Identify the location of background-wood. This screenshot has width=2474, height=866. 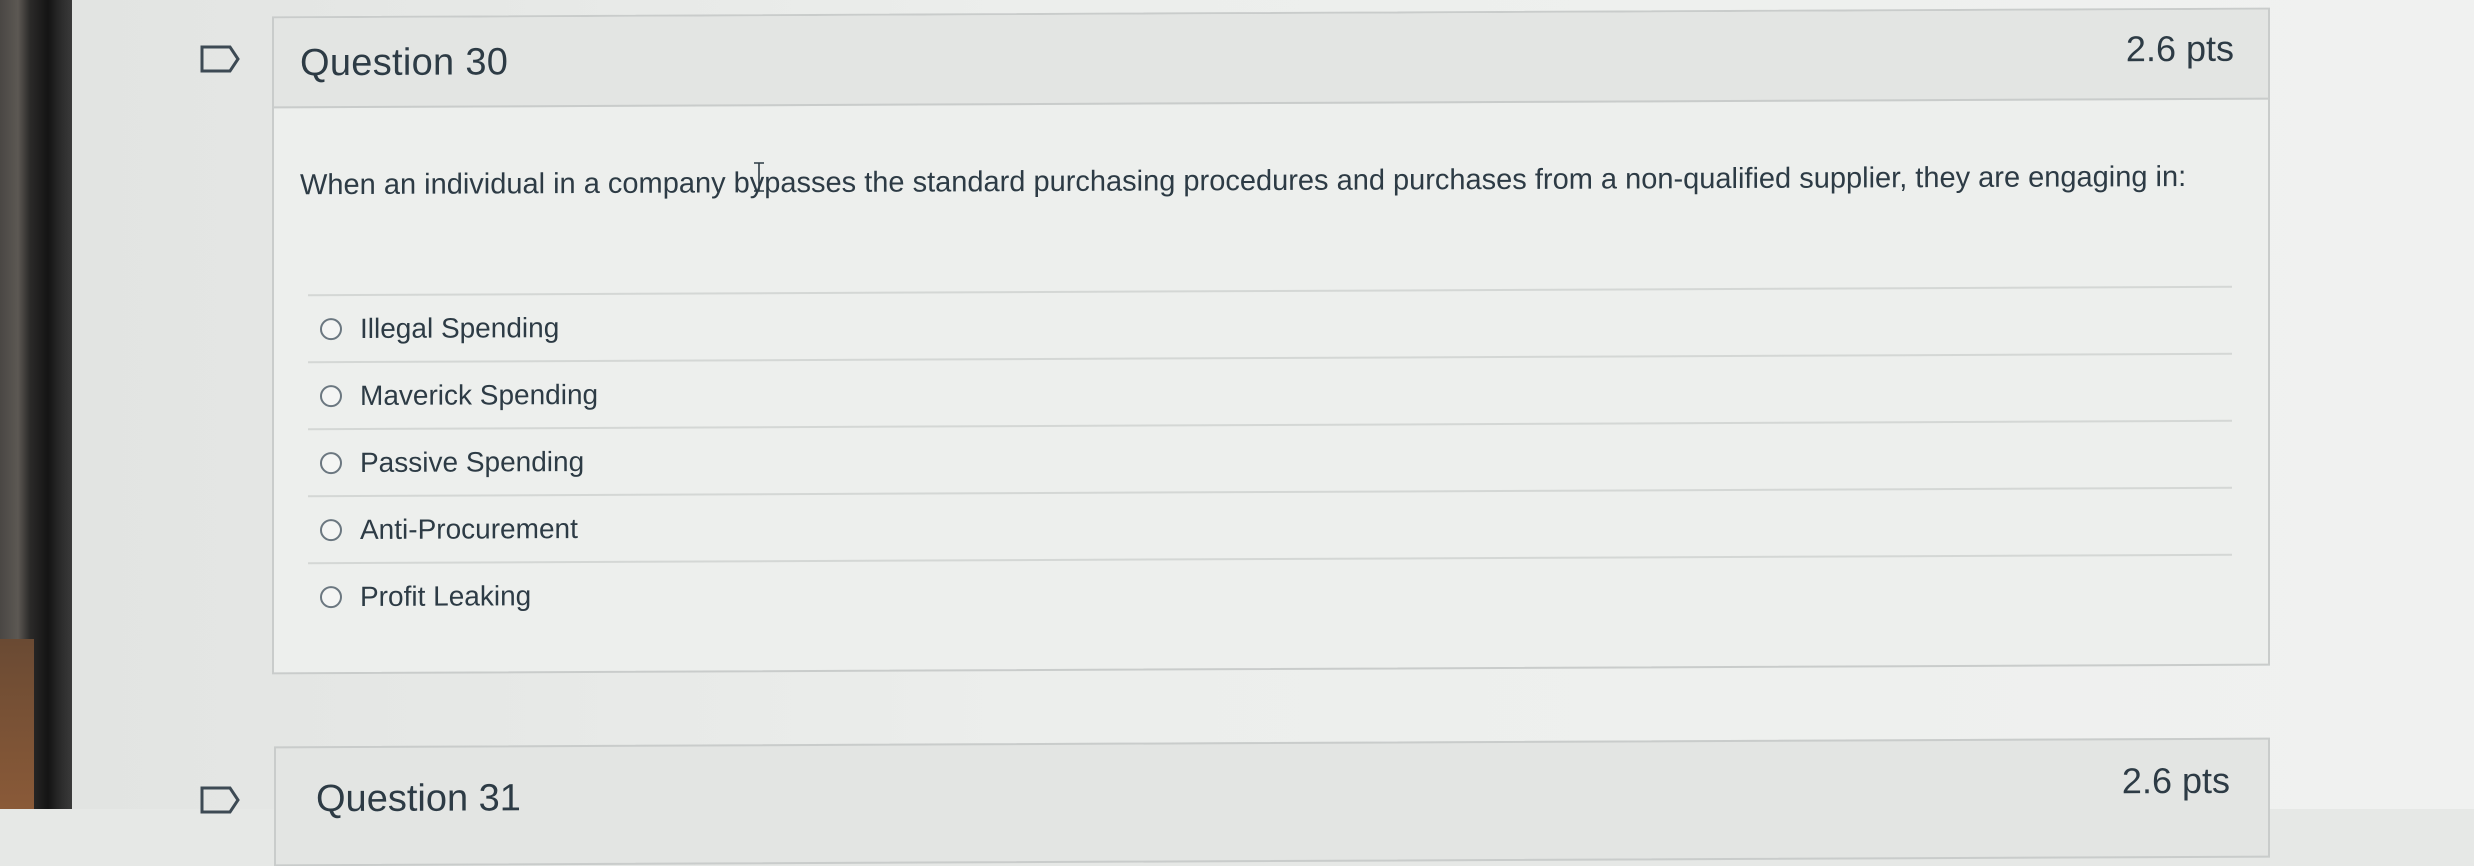
(17, 724).